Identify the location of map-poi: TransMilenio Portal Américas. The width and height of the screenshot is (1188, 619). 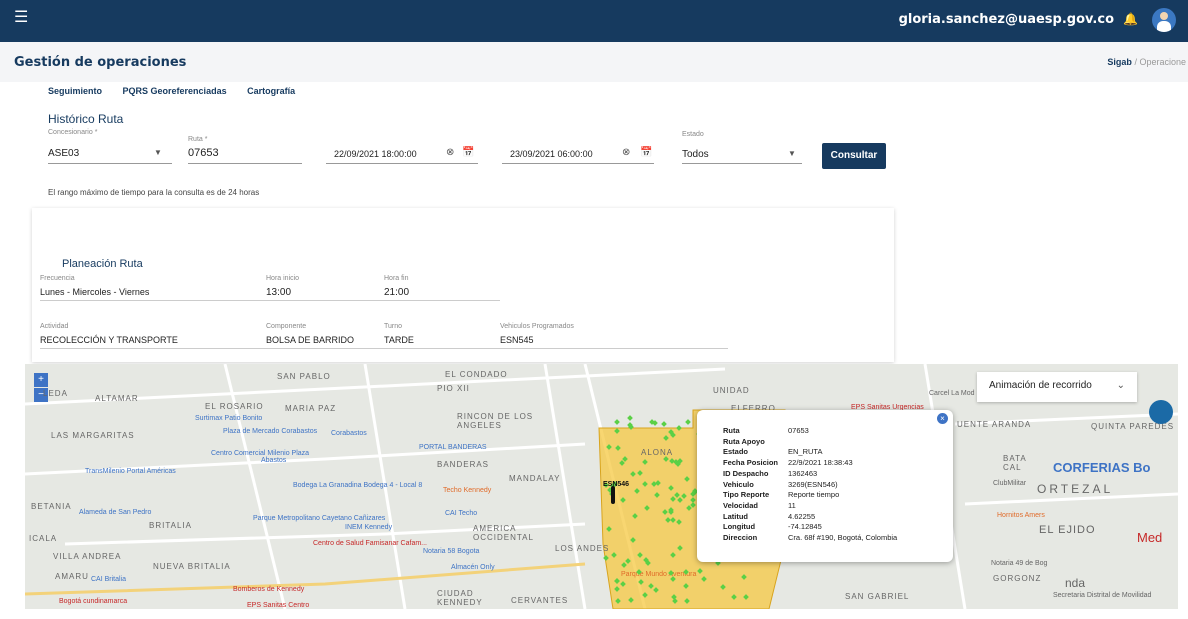
(130, 471).